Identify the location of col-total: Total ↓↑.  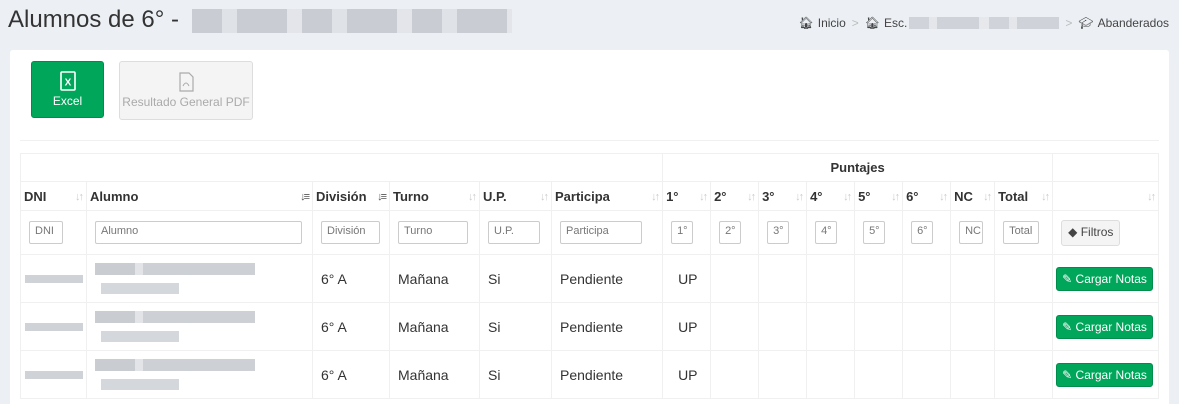
(1024, 196).